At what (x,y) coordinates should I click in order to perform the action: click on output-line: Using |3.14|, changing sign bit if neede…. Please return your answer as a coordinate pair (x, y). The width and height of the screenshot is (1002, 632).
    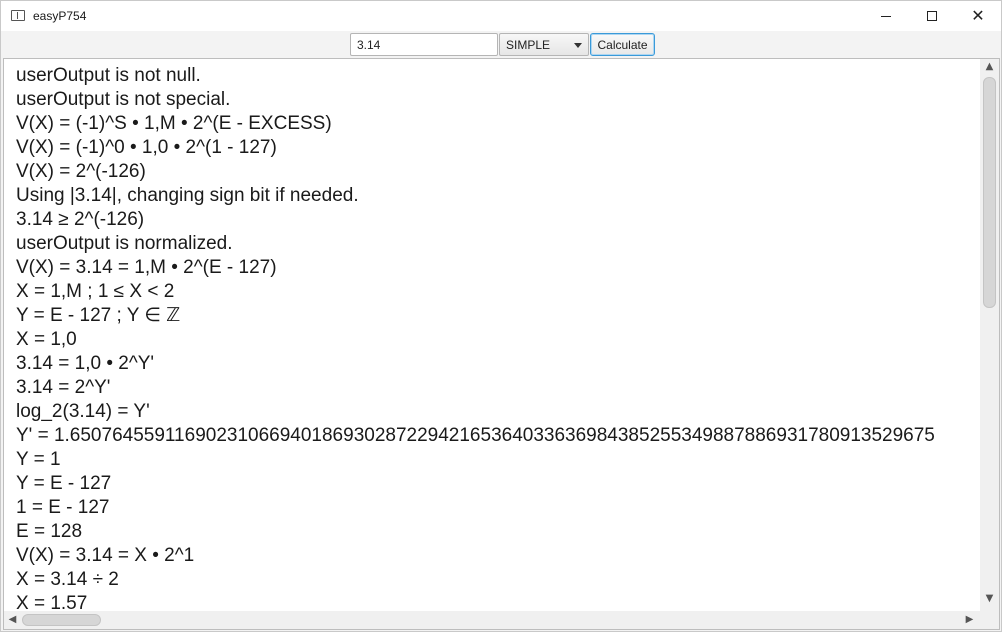
    Looking at the image, I should click on (187, 195).